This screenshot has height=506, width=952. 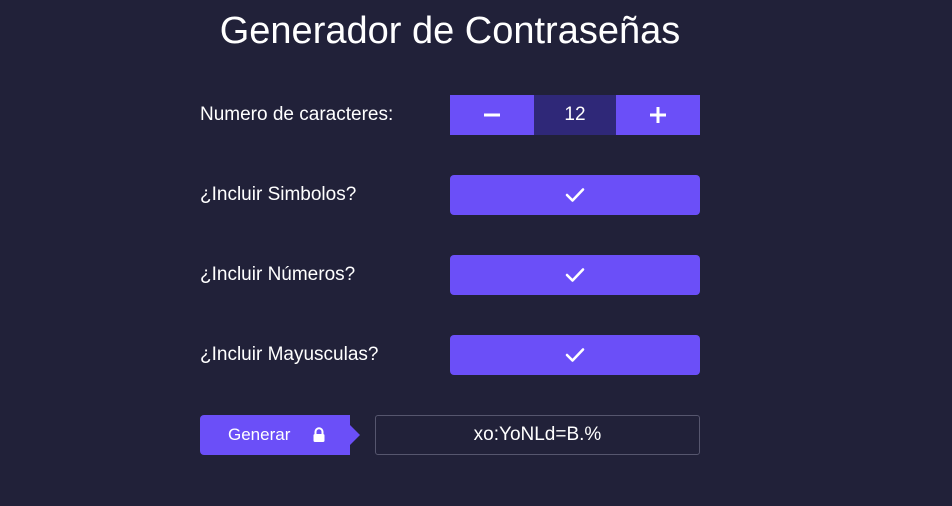 I want to click on numbers-toggle, so click(x=575, y=275).